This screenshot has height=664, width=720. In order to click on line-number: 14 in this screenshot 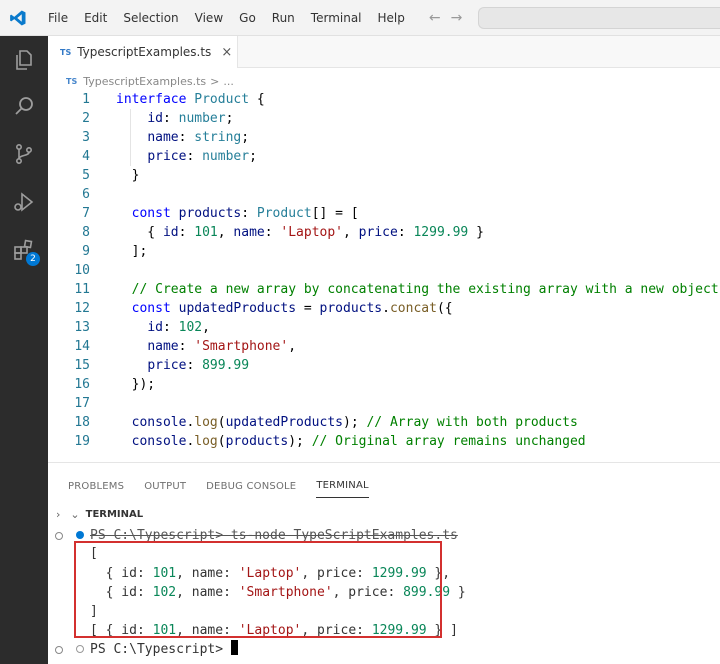, I will do `click(82, 346)`.